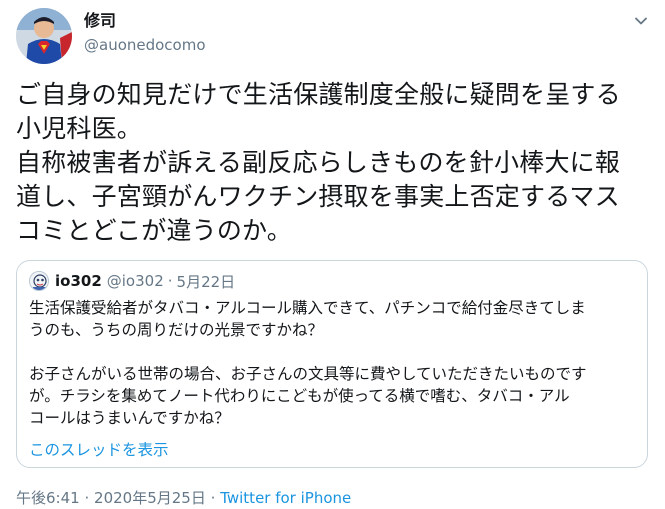 This screenshot has width=665, height=509. I want to click on show-thread-link: このスレッドを表示, so click(99, 450).